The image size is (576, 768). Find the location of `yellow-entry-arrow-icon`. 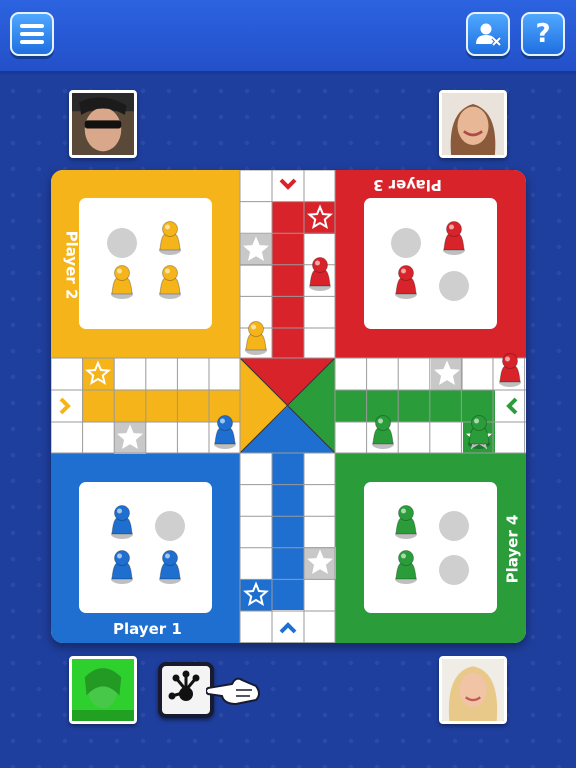

yellow-entry-arrow-icon is located at coordinates (65, 406).